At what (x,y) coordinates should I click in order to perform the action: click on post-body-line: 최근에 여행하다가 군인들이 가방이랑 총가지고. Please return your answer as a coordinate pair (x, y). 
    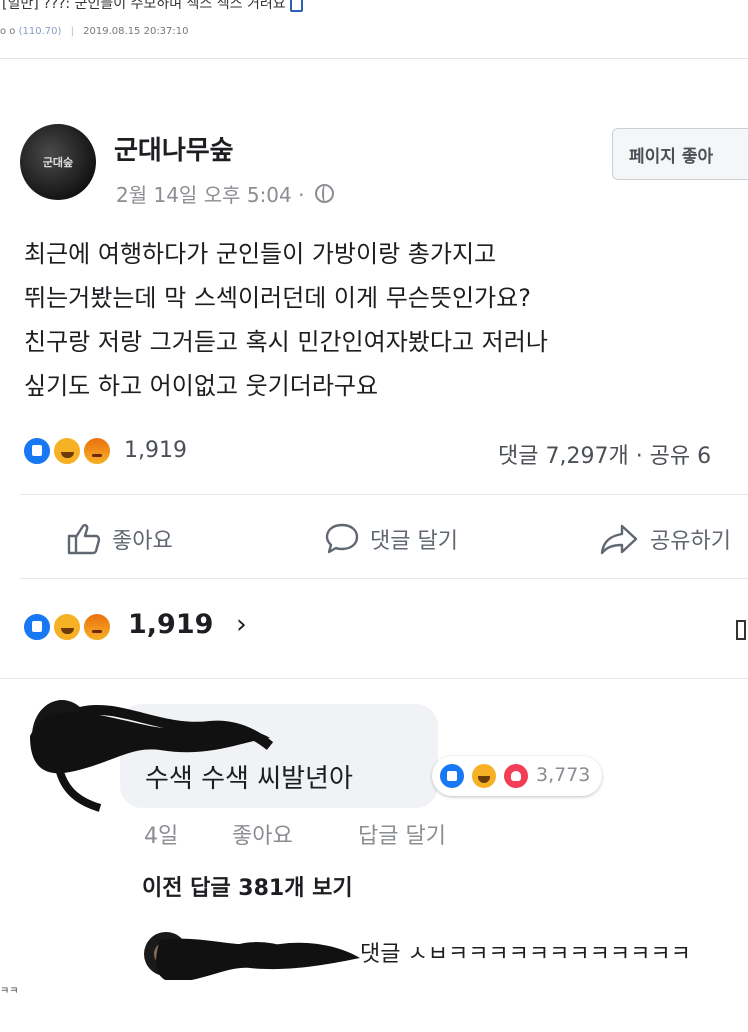
    Looking at the image, I should click on (260, 254).